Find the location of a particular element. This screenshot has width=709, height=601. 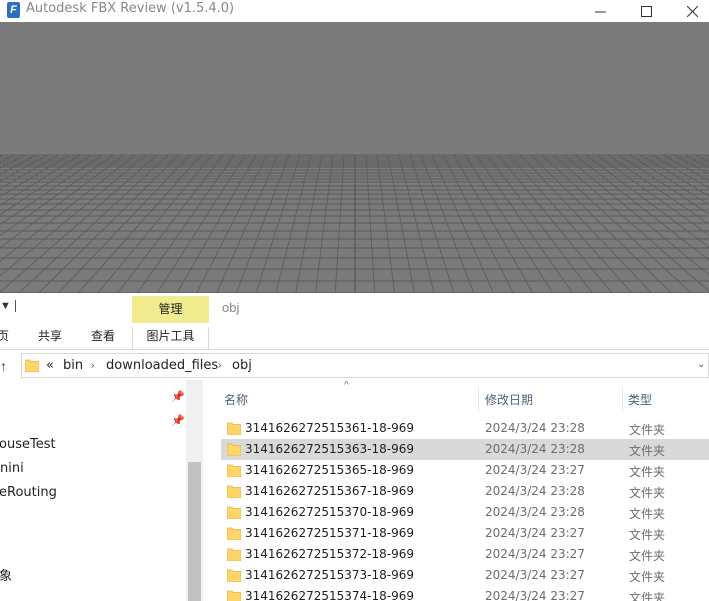

close-button is located at coordinates (689, 11).